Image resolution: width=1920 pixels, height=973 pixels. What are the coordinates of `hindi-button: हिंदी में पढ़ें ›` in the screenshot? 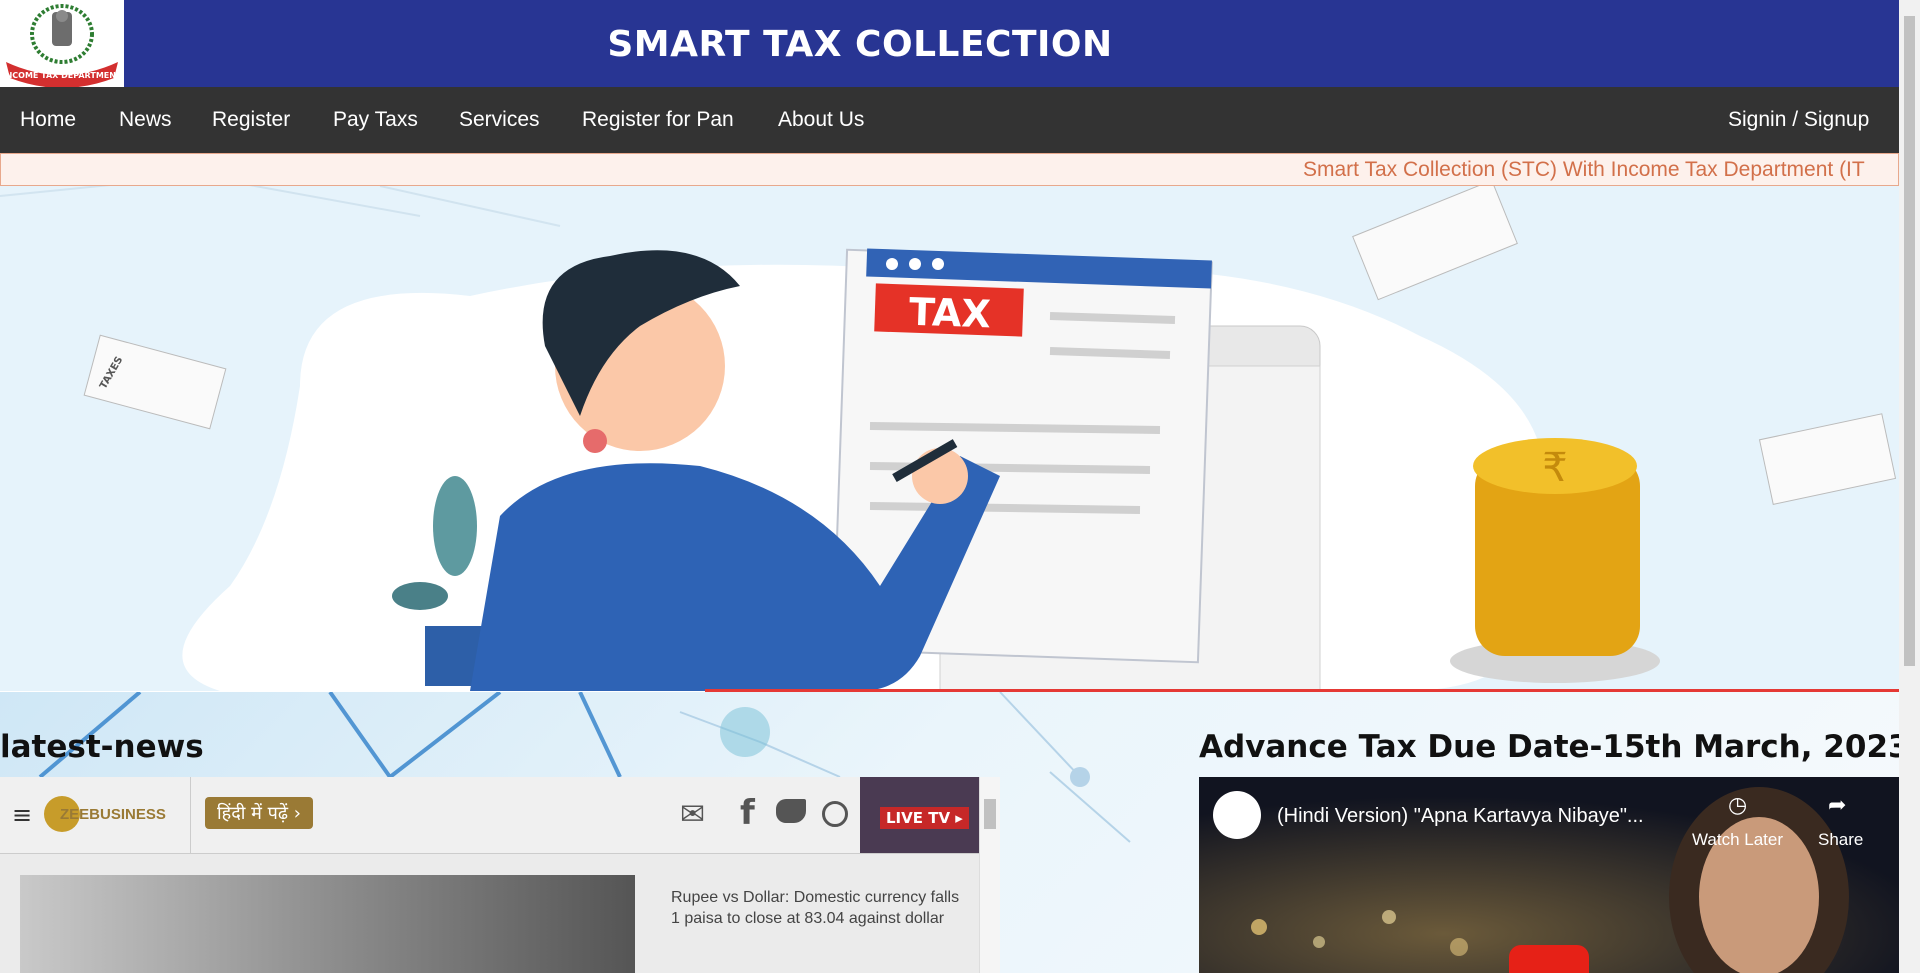 It's located at (259, 813).